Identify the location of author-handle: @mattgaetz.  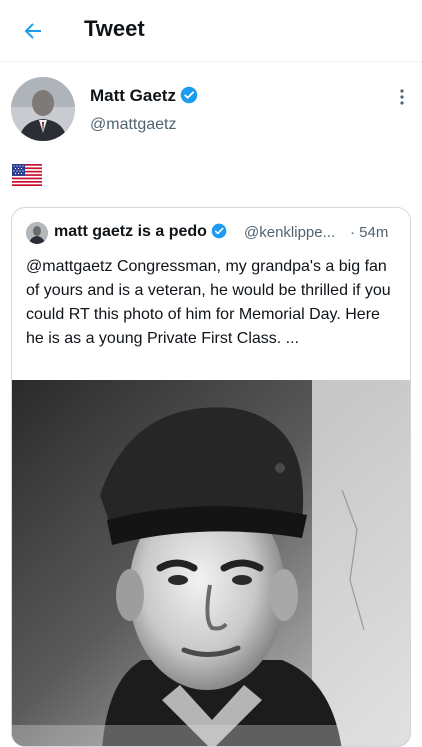
(133, 125).